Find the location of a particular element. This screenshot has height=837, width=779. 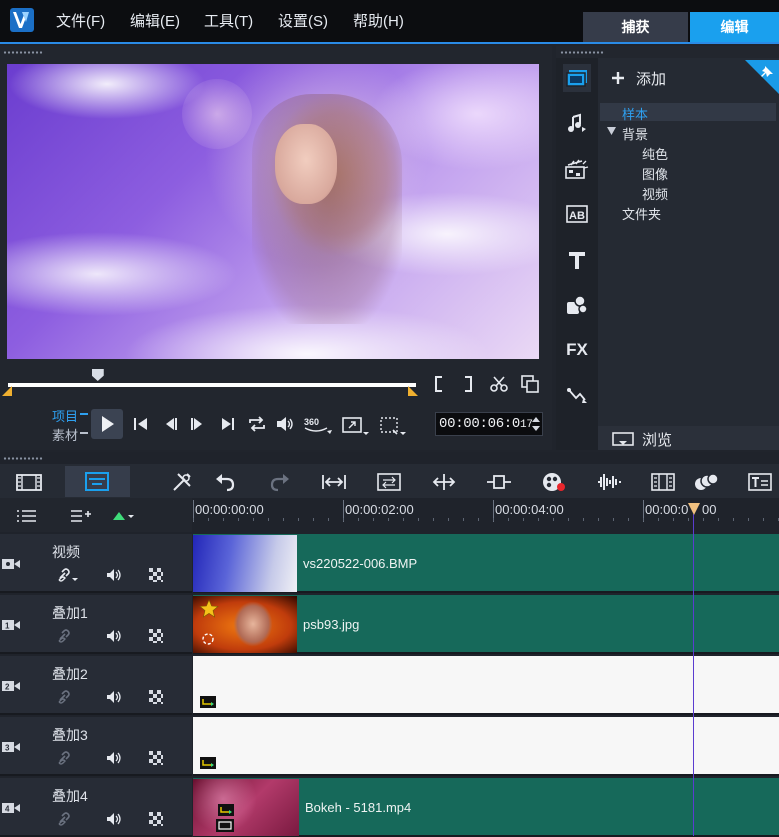

crop-icon is located at coordinates (394, 427).